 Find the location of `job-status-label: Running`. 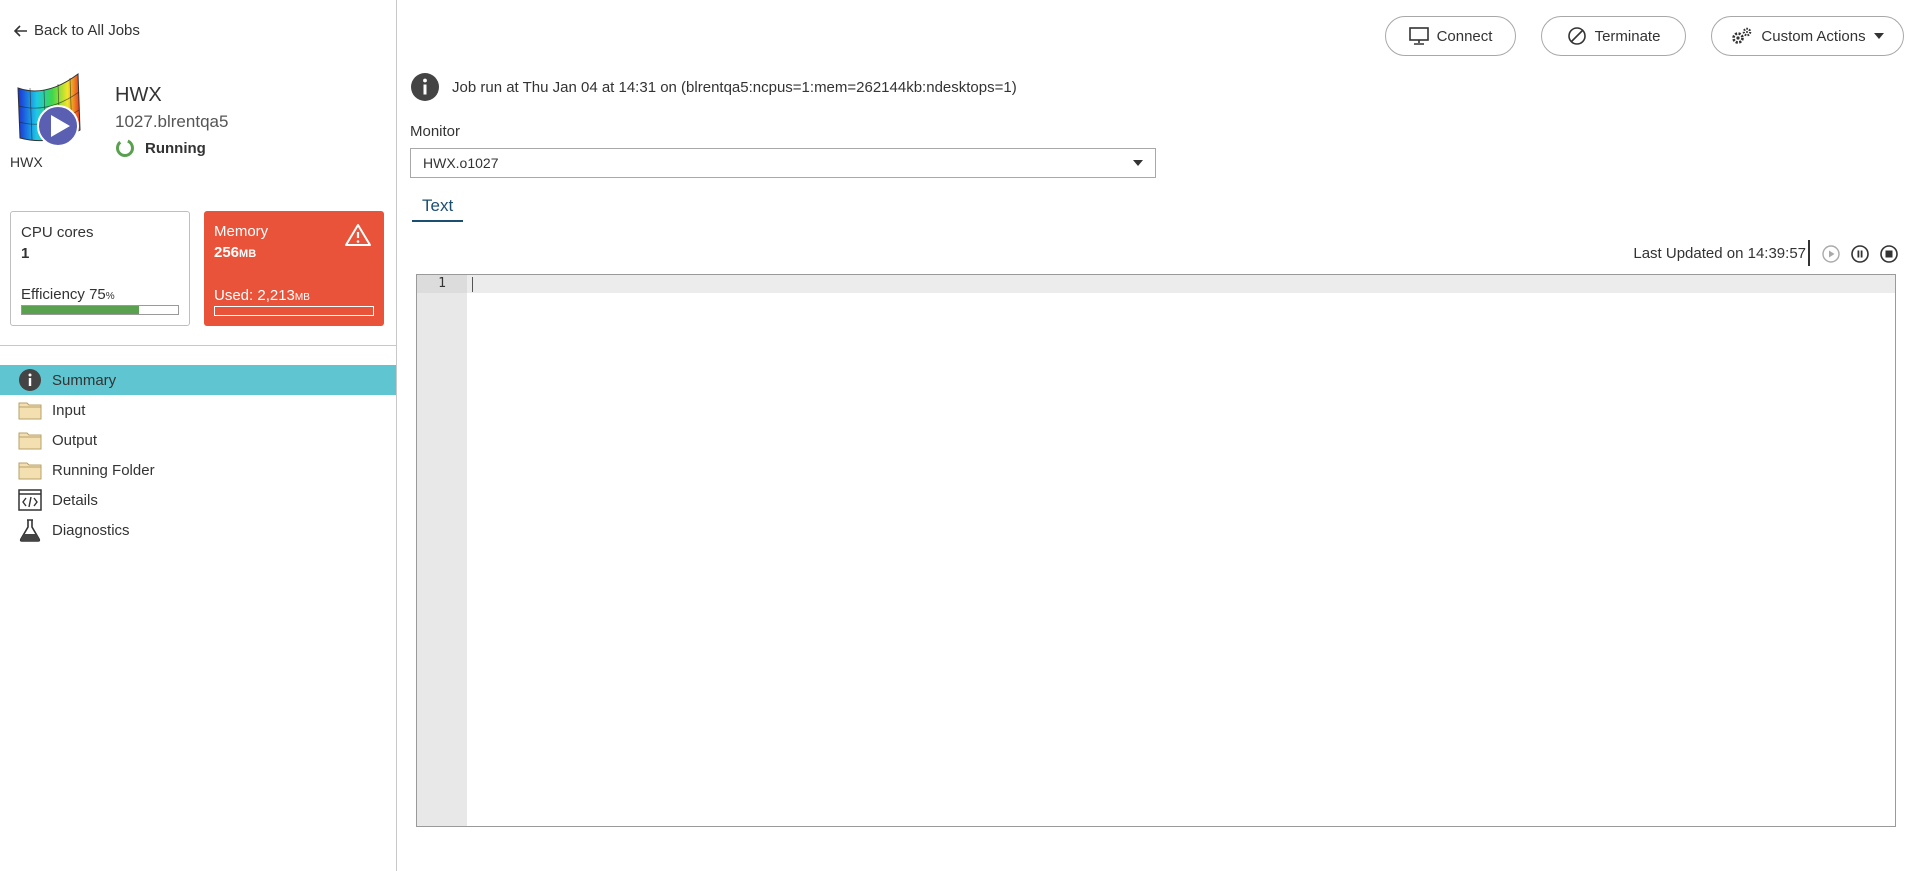

job-status-label: Running is located at coordinates (175, 148).